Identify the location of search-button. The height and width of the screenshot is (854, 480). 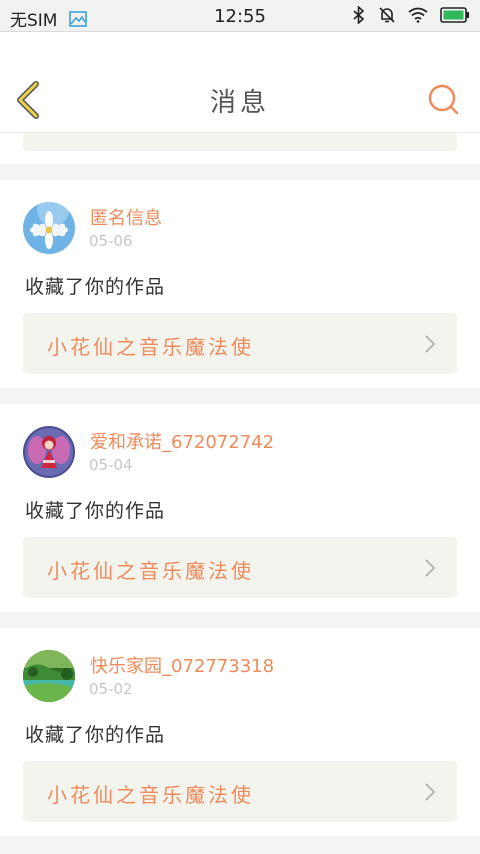
(444, 100).